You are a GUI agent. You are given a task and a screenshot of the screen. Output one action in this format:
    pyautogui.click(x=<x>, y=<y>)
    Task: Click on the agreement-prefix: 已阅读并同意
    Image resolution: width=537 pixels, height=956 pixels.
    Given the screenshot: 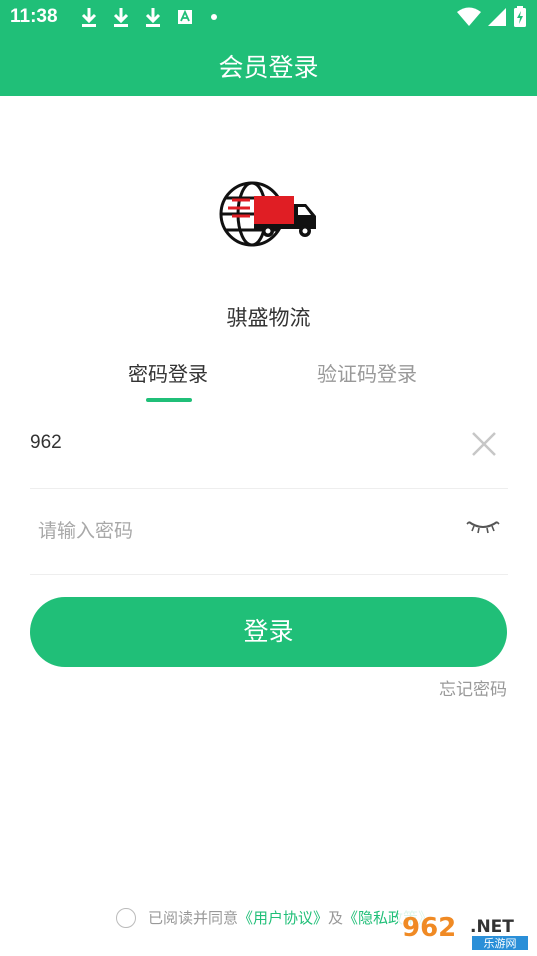 What is the action you would take?
    pyautogui.click(x=193, y=918)
    